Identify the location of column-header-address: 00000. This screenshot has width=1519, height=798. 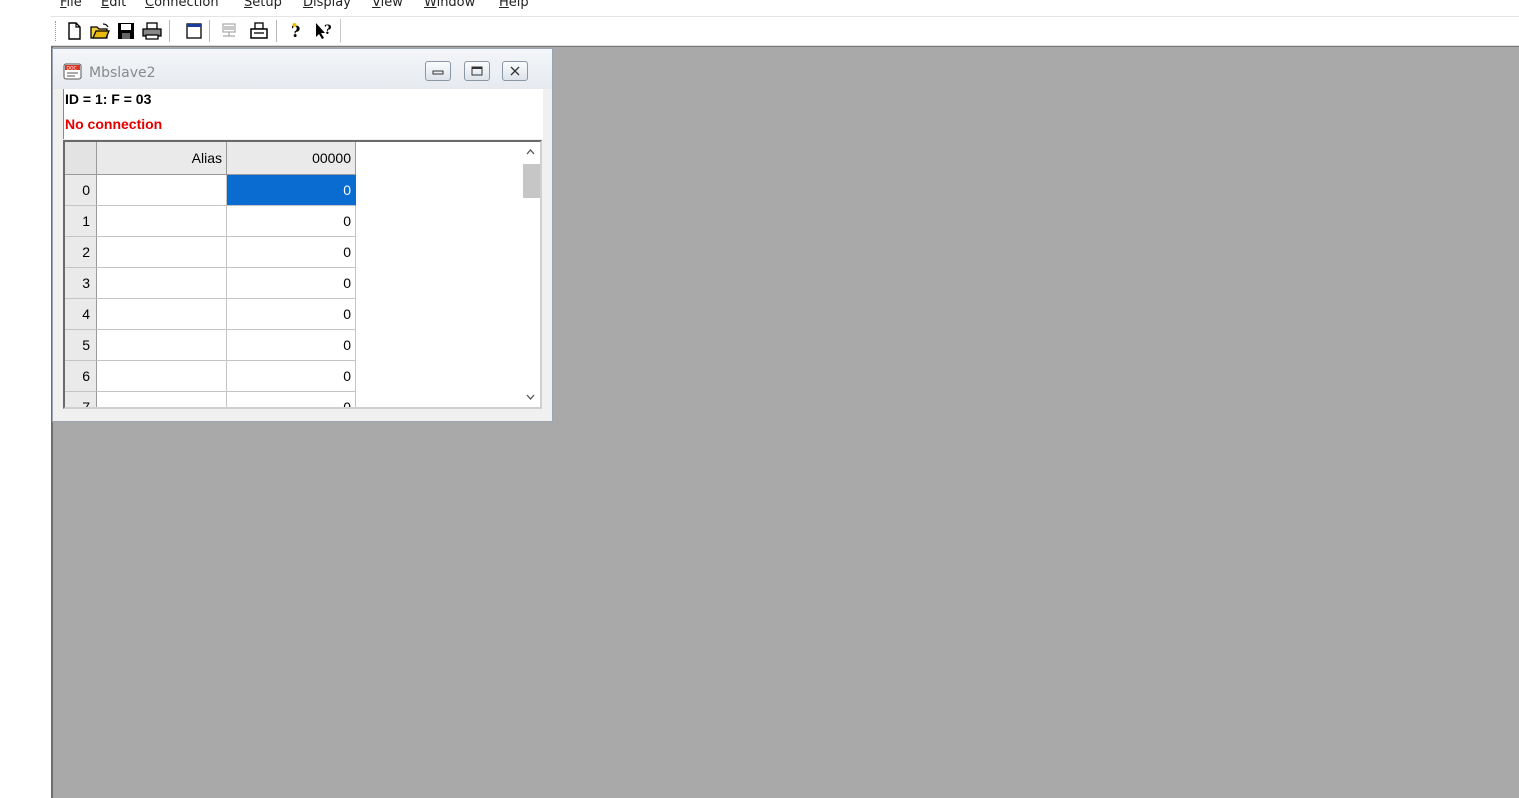
(291, 158).